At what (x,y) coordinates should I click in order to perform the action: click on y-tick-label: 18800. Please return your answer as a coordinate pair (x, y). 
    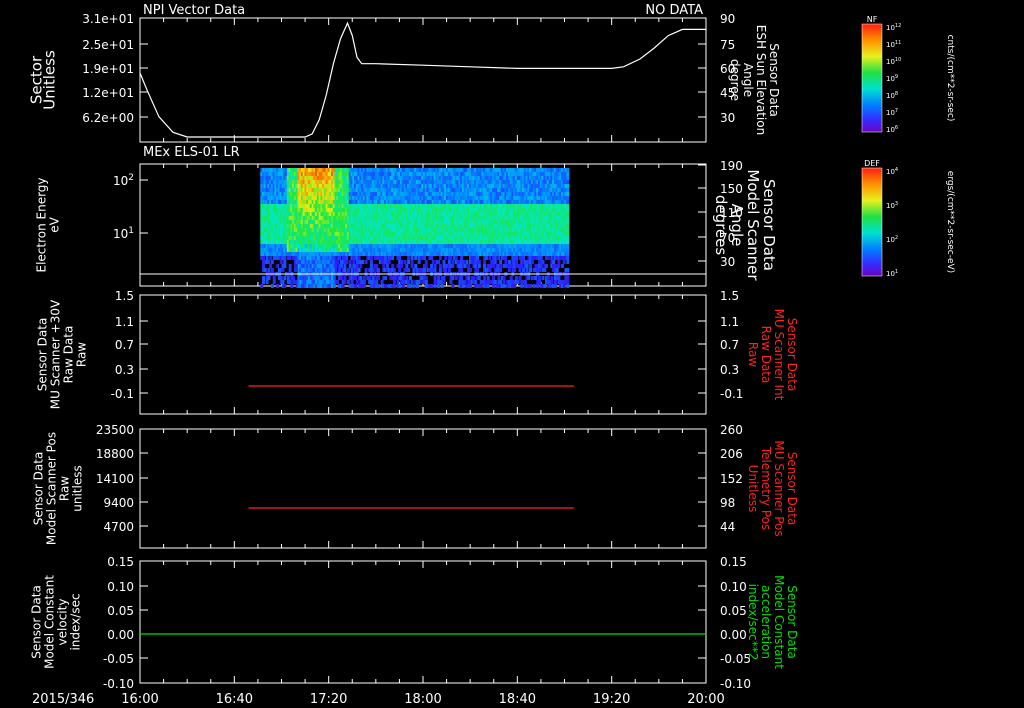
    Looking at the image, I should click on (115, 454).